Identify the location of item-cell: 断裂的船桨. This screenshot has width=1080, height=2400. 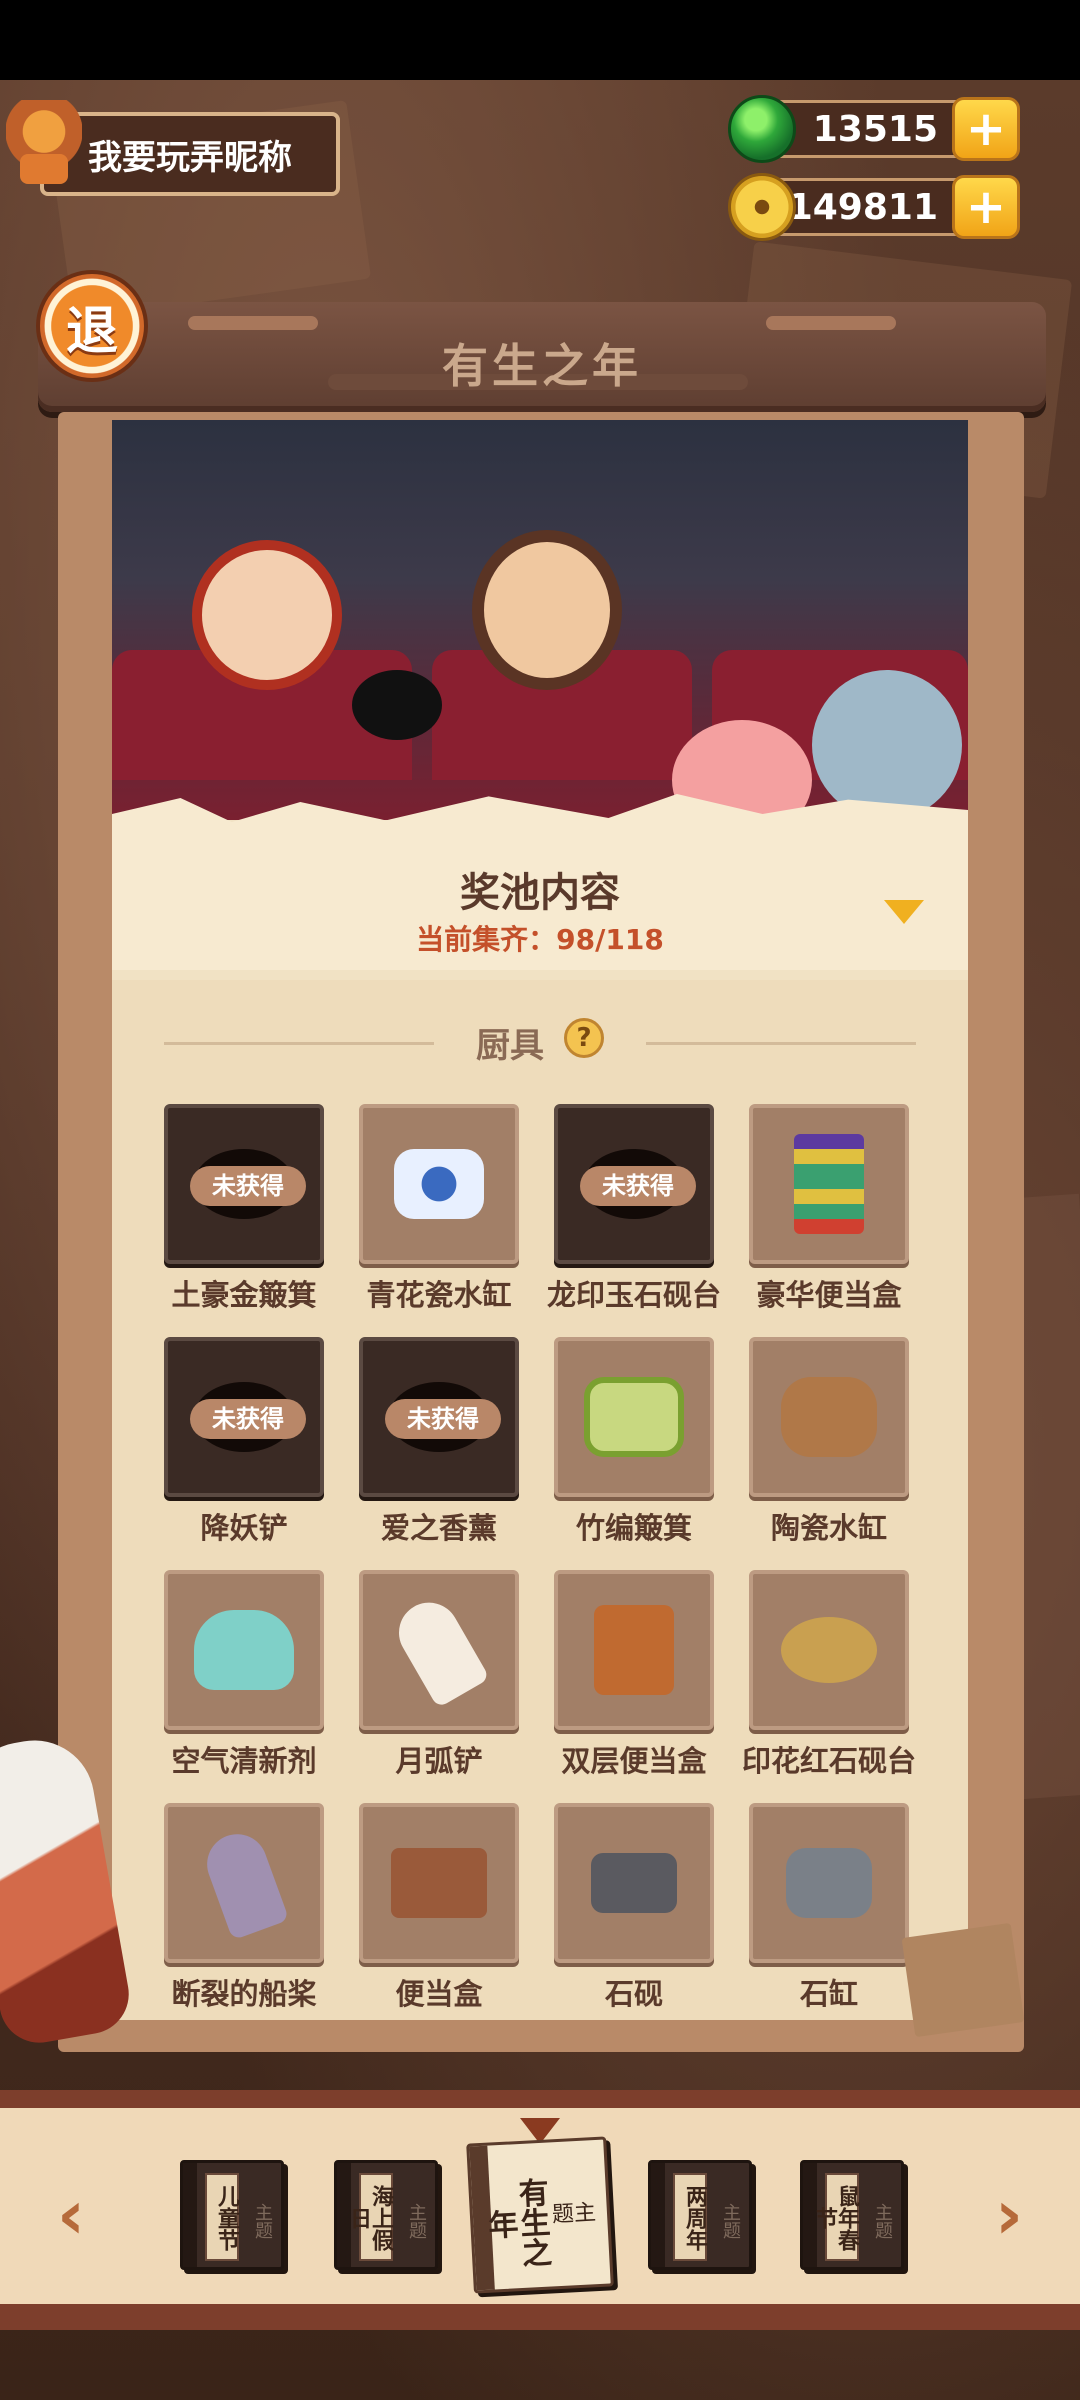
(244, 1908).